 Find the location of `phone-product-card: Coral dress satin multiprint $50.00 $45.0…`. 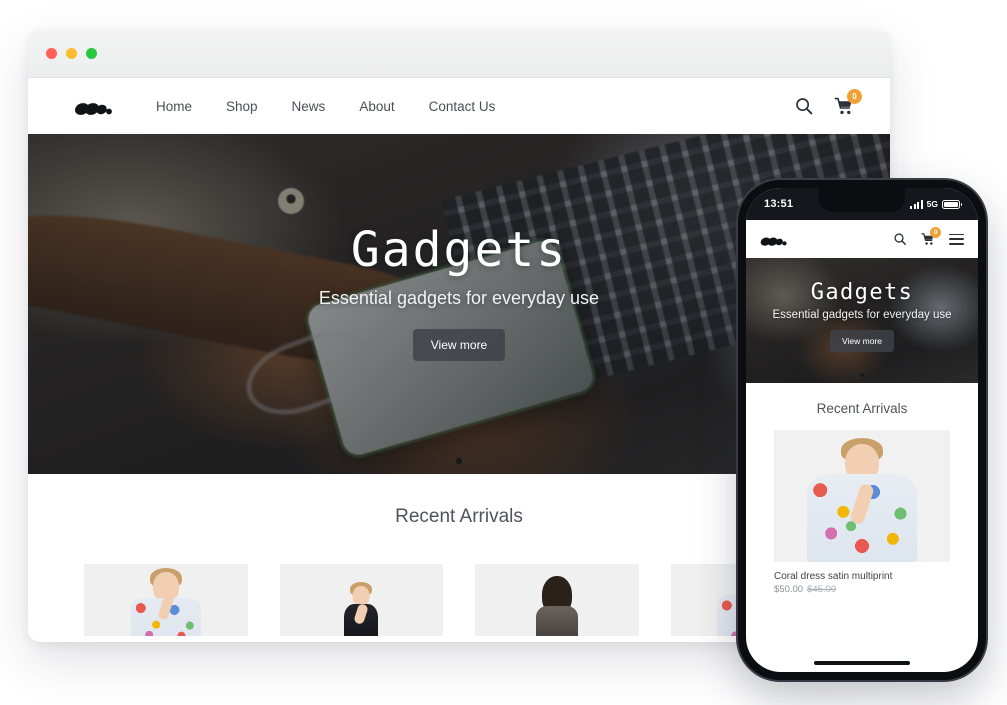

phone-product-card: Coral dress satin multiprint $50.00 $45.0… is located at coordinates (862, 512).